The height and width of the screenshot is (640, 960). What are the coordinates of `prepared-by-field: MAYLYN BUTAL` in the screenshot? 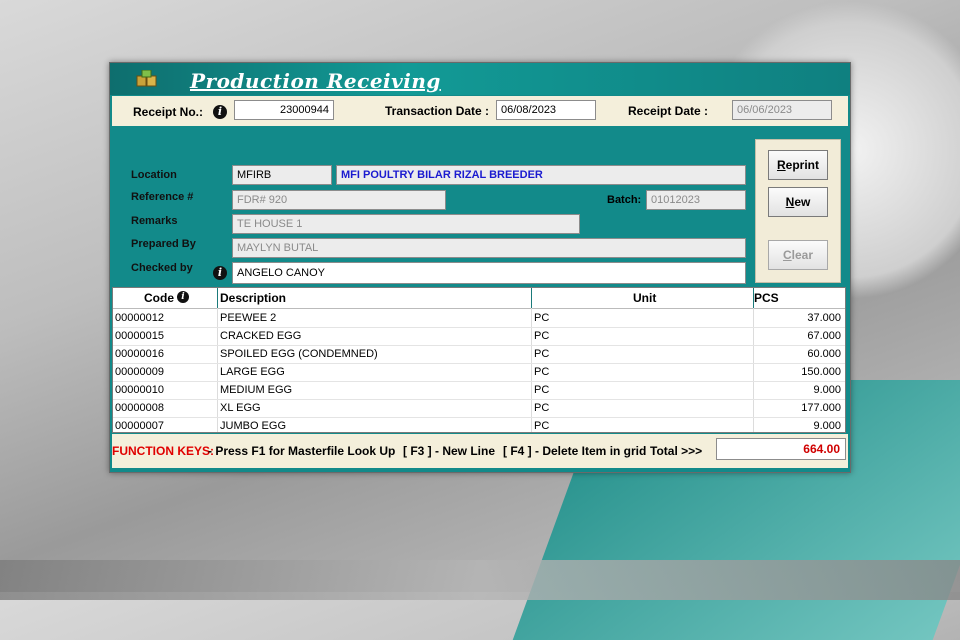 It's located at (489, 248).